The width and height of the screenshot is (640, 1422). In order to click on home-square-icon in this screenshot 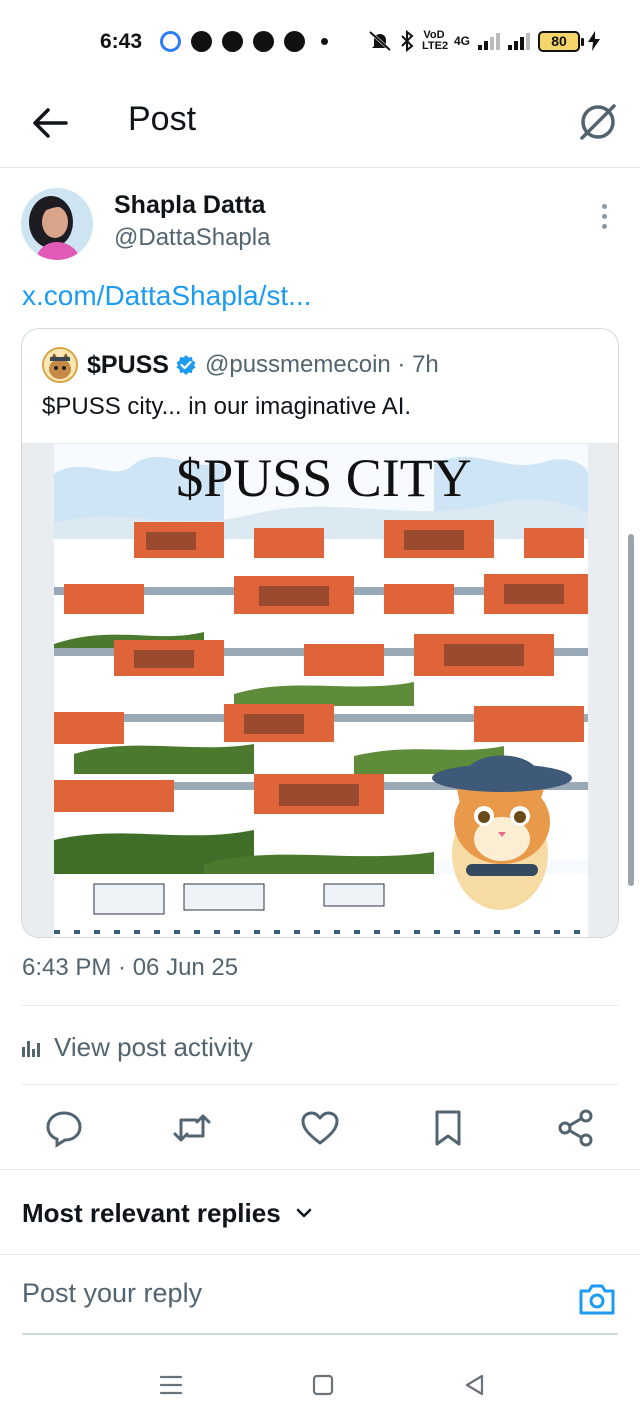, I will do `click(323, 1385)`.